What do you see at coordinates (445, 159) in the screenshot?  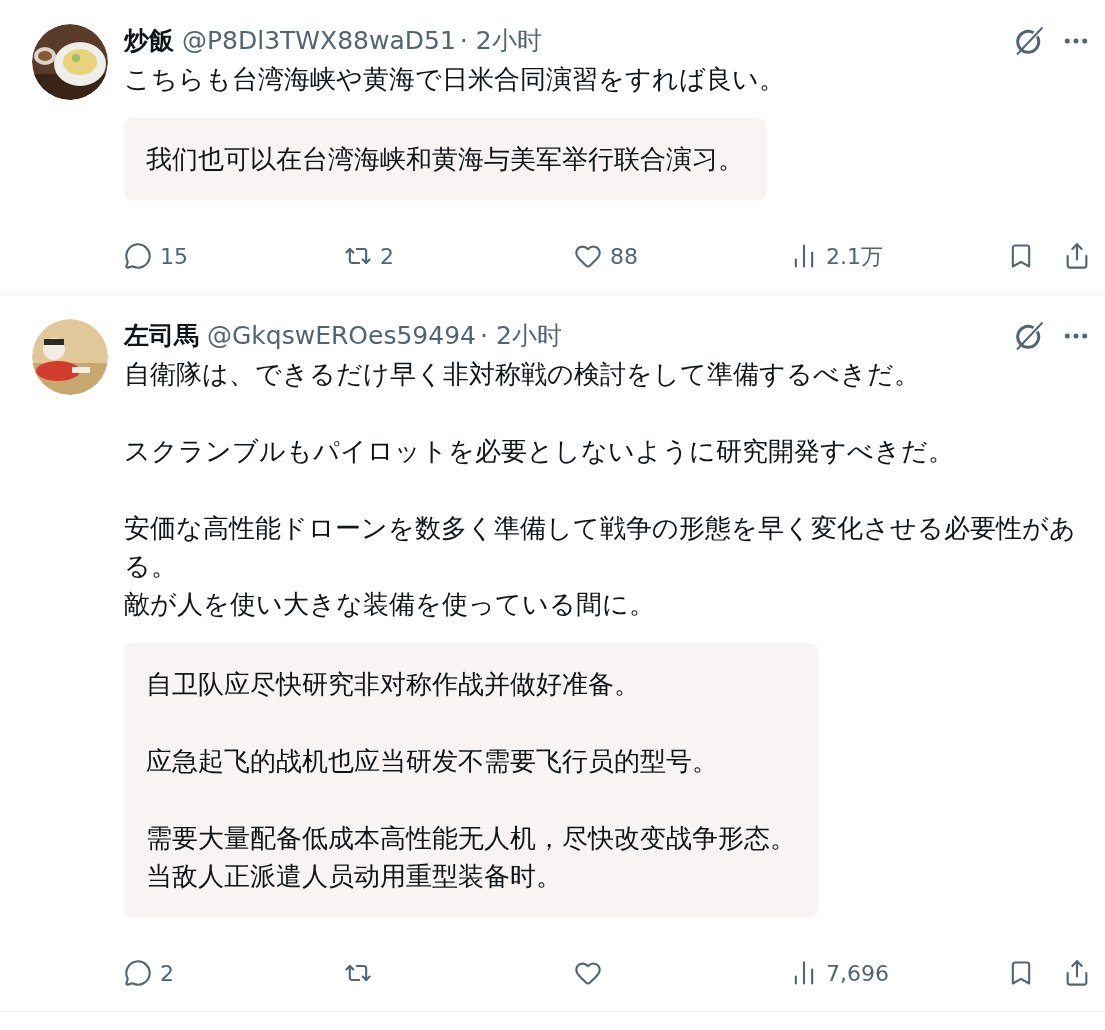 I see `translation-text: 我们也可以在台湾海峡和黄海与美军举行联合演习。` at bounding box center [445, 159].